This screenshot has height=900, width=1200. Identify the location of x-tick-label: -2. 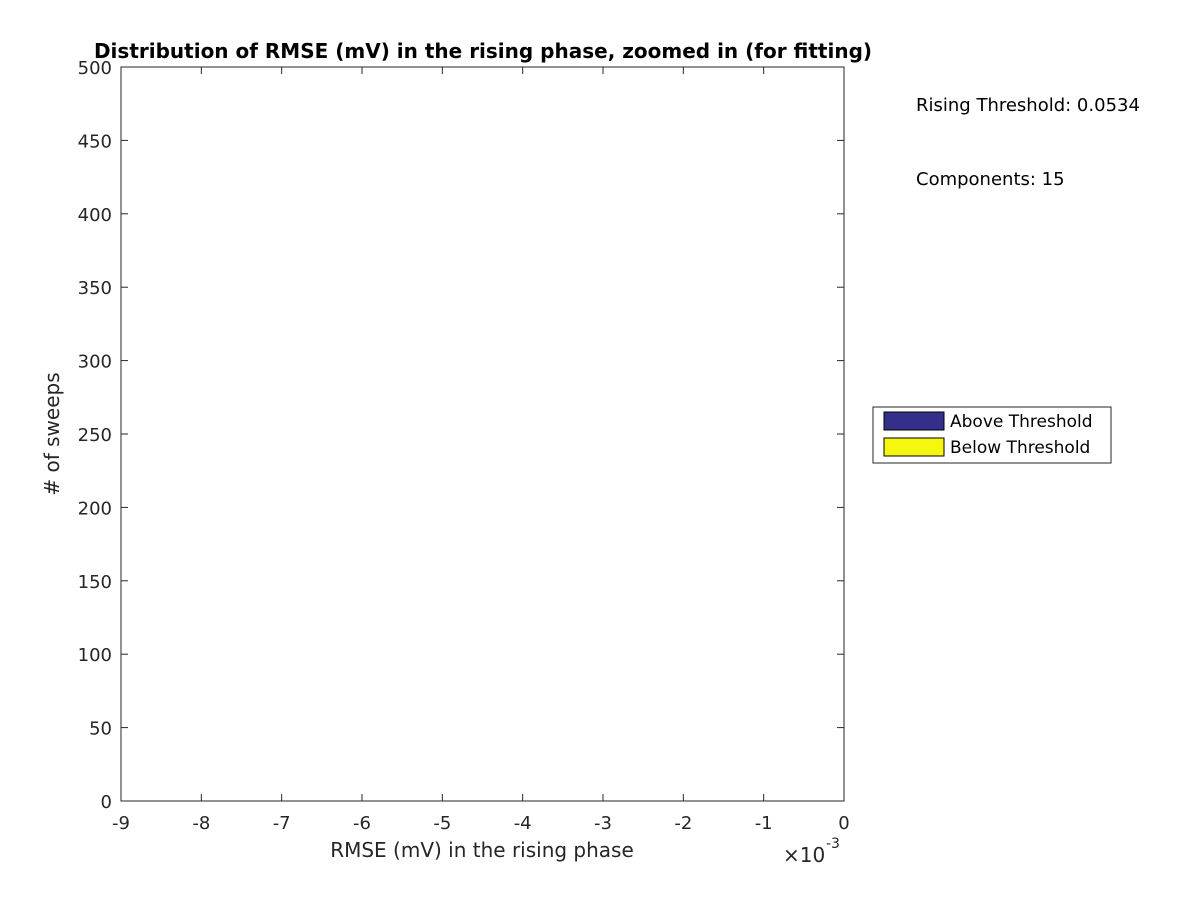
(683, 823).